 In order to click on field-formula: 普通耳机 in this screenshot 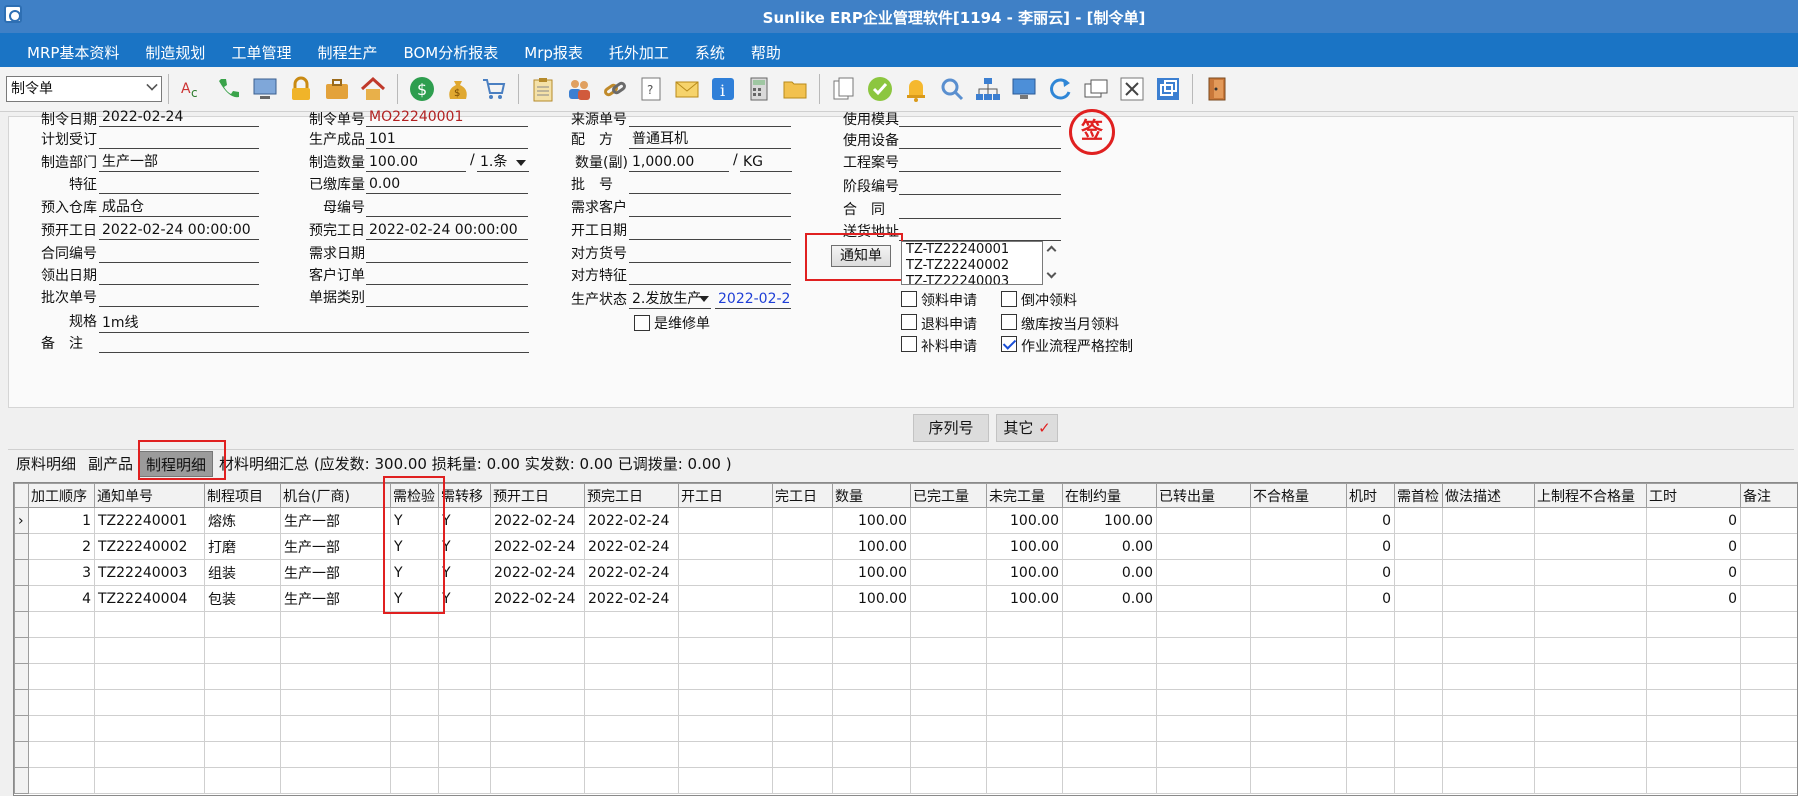, I will do `click(710, 139)`.